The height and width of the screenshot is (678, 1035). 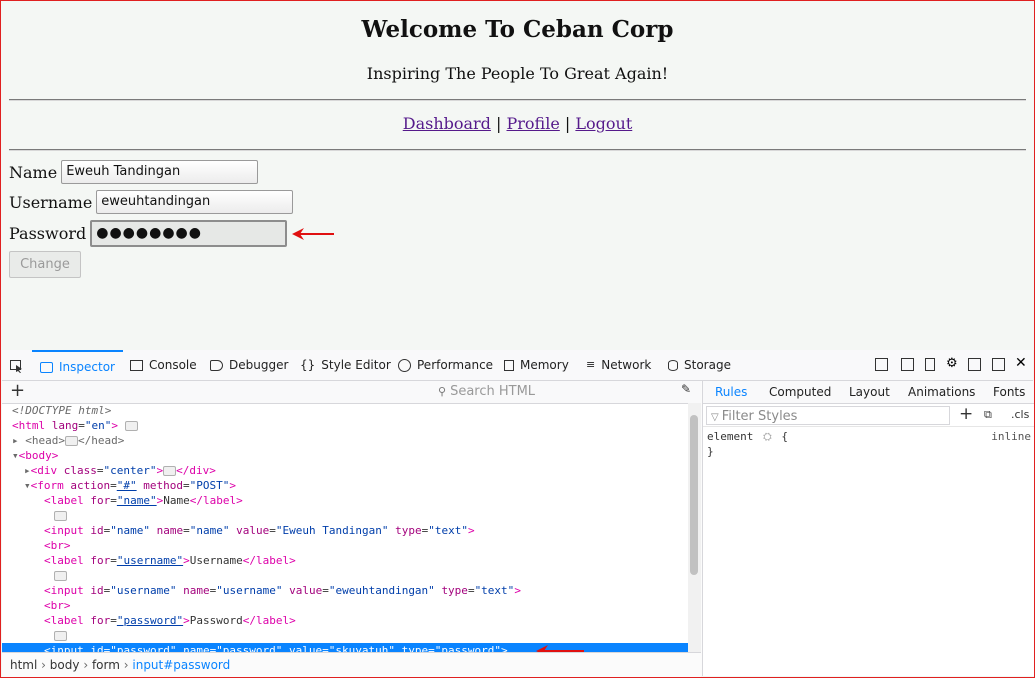 What do you see at coordinates (694, 495) in the screenshot?
I see `scrollbar-thumb` at bounding box center [694, 495].